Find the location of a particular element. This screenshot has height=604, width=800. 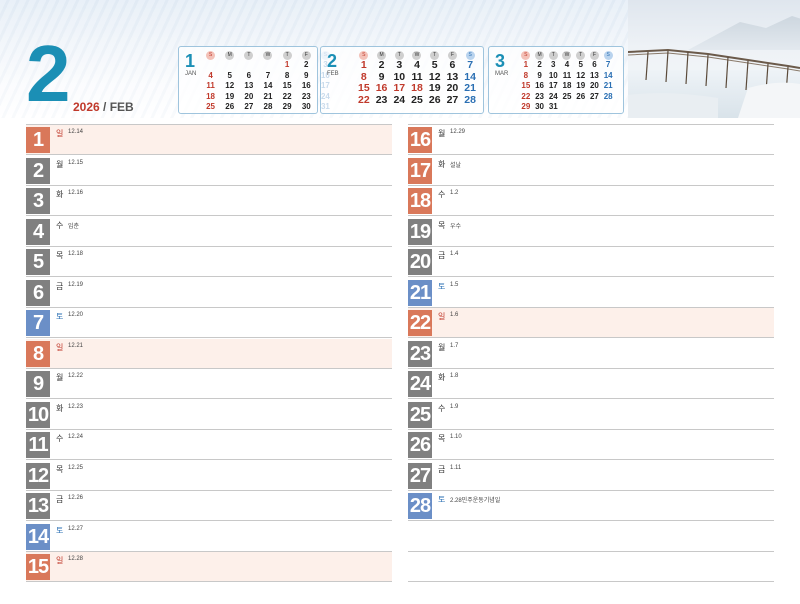

lunar-date-note: 12.24 is located at coordinates (76, 437).